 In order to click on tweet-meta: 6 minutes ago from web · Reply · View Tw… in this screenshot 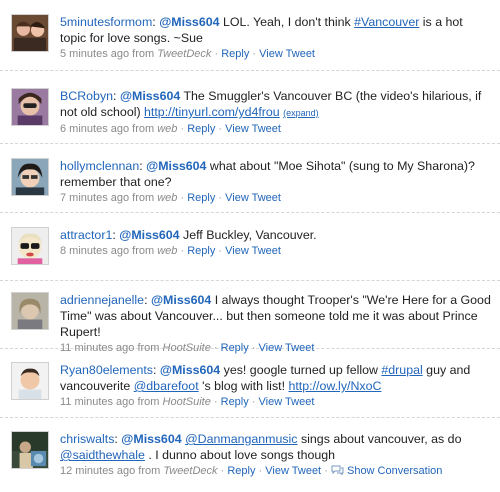, I will do `click(276, 129)`.